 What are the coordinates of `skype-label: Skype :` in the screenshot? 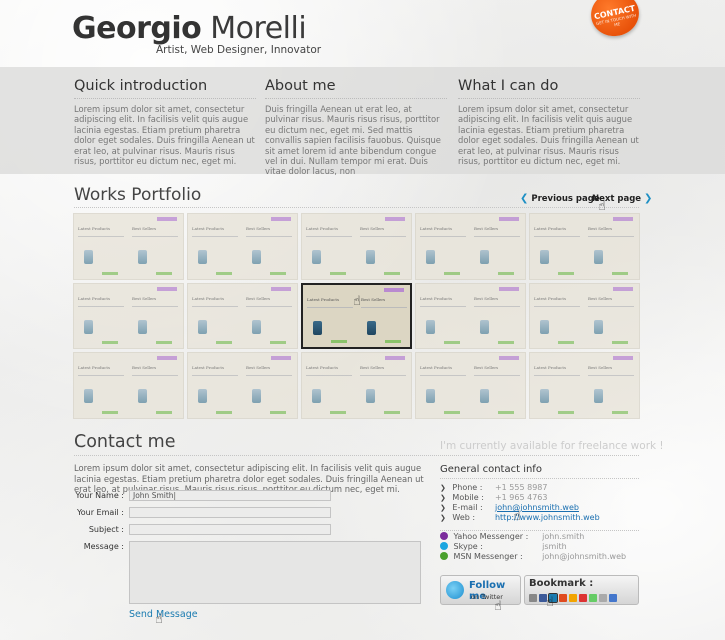 It's located at (468, 546).